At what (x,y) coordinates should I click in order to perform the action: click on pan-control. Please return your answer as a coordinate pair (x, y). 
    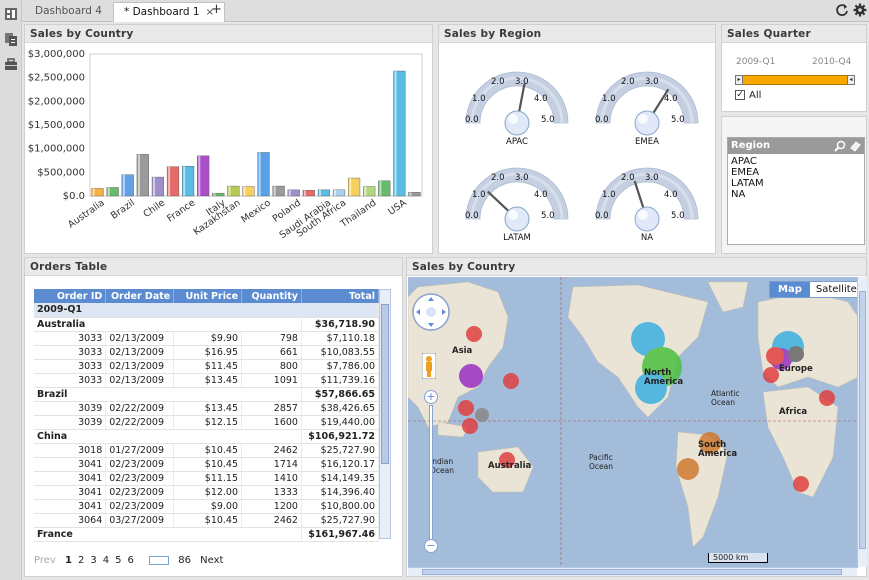
    Looking at the image, I should click on (431, 312).